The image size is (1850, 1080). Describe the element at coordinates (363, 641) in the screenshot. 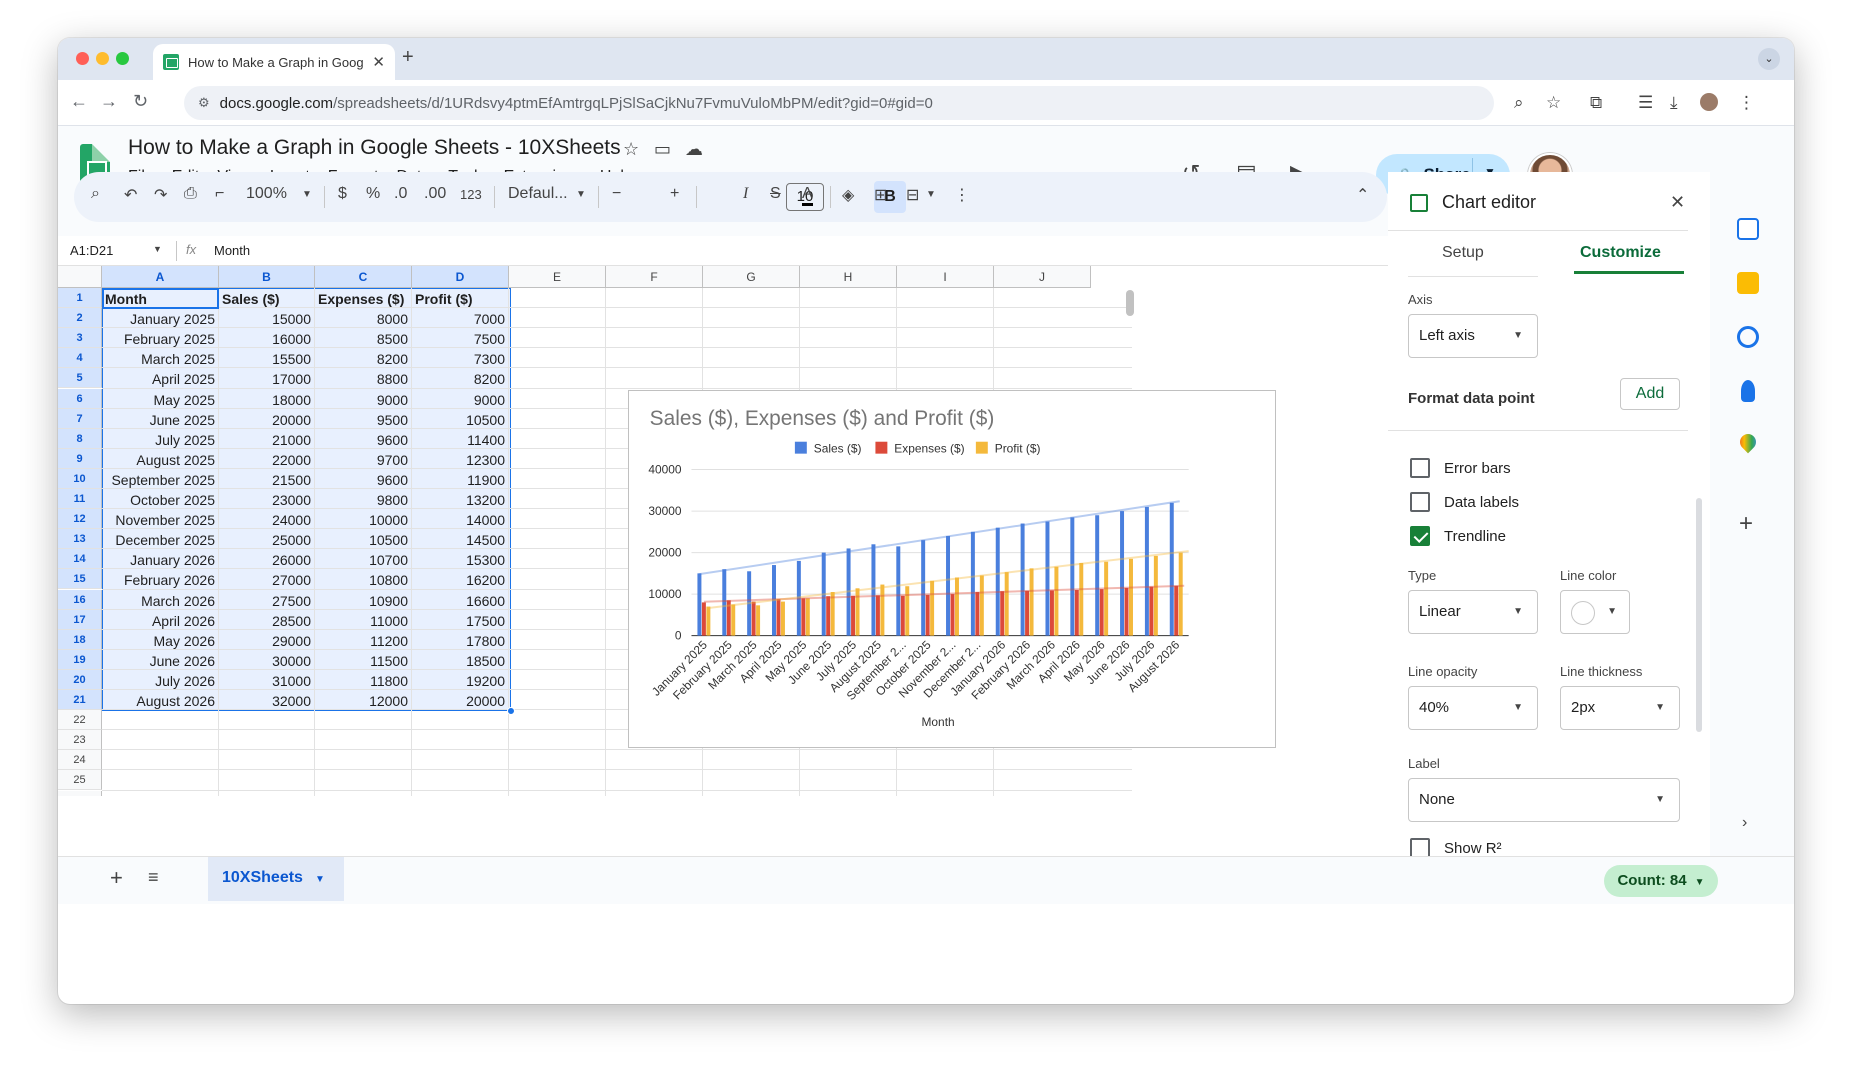

I see `data-cell: 11200` at that location.